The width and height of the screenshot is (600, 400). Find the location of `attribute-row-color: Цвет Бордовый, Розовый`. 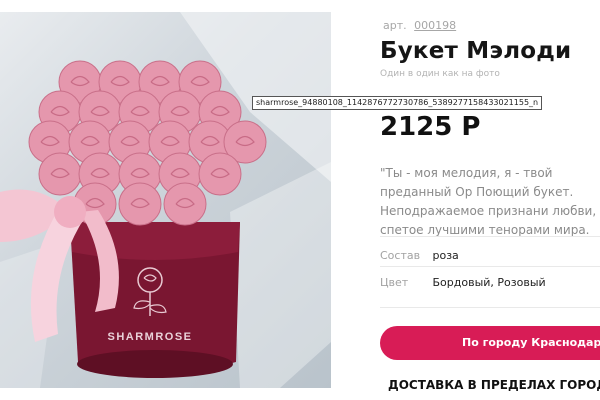

attribute-row-color: Цвет Бордовый, Розовый is located at coordinates (463, 282).